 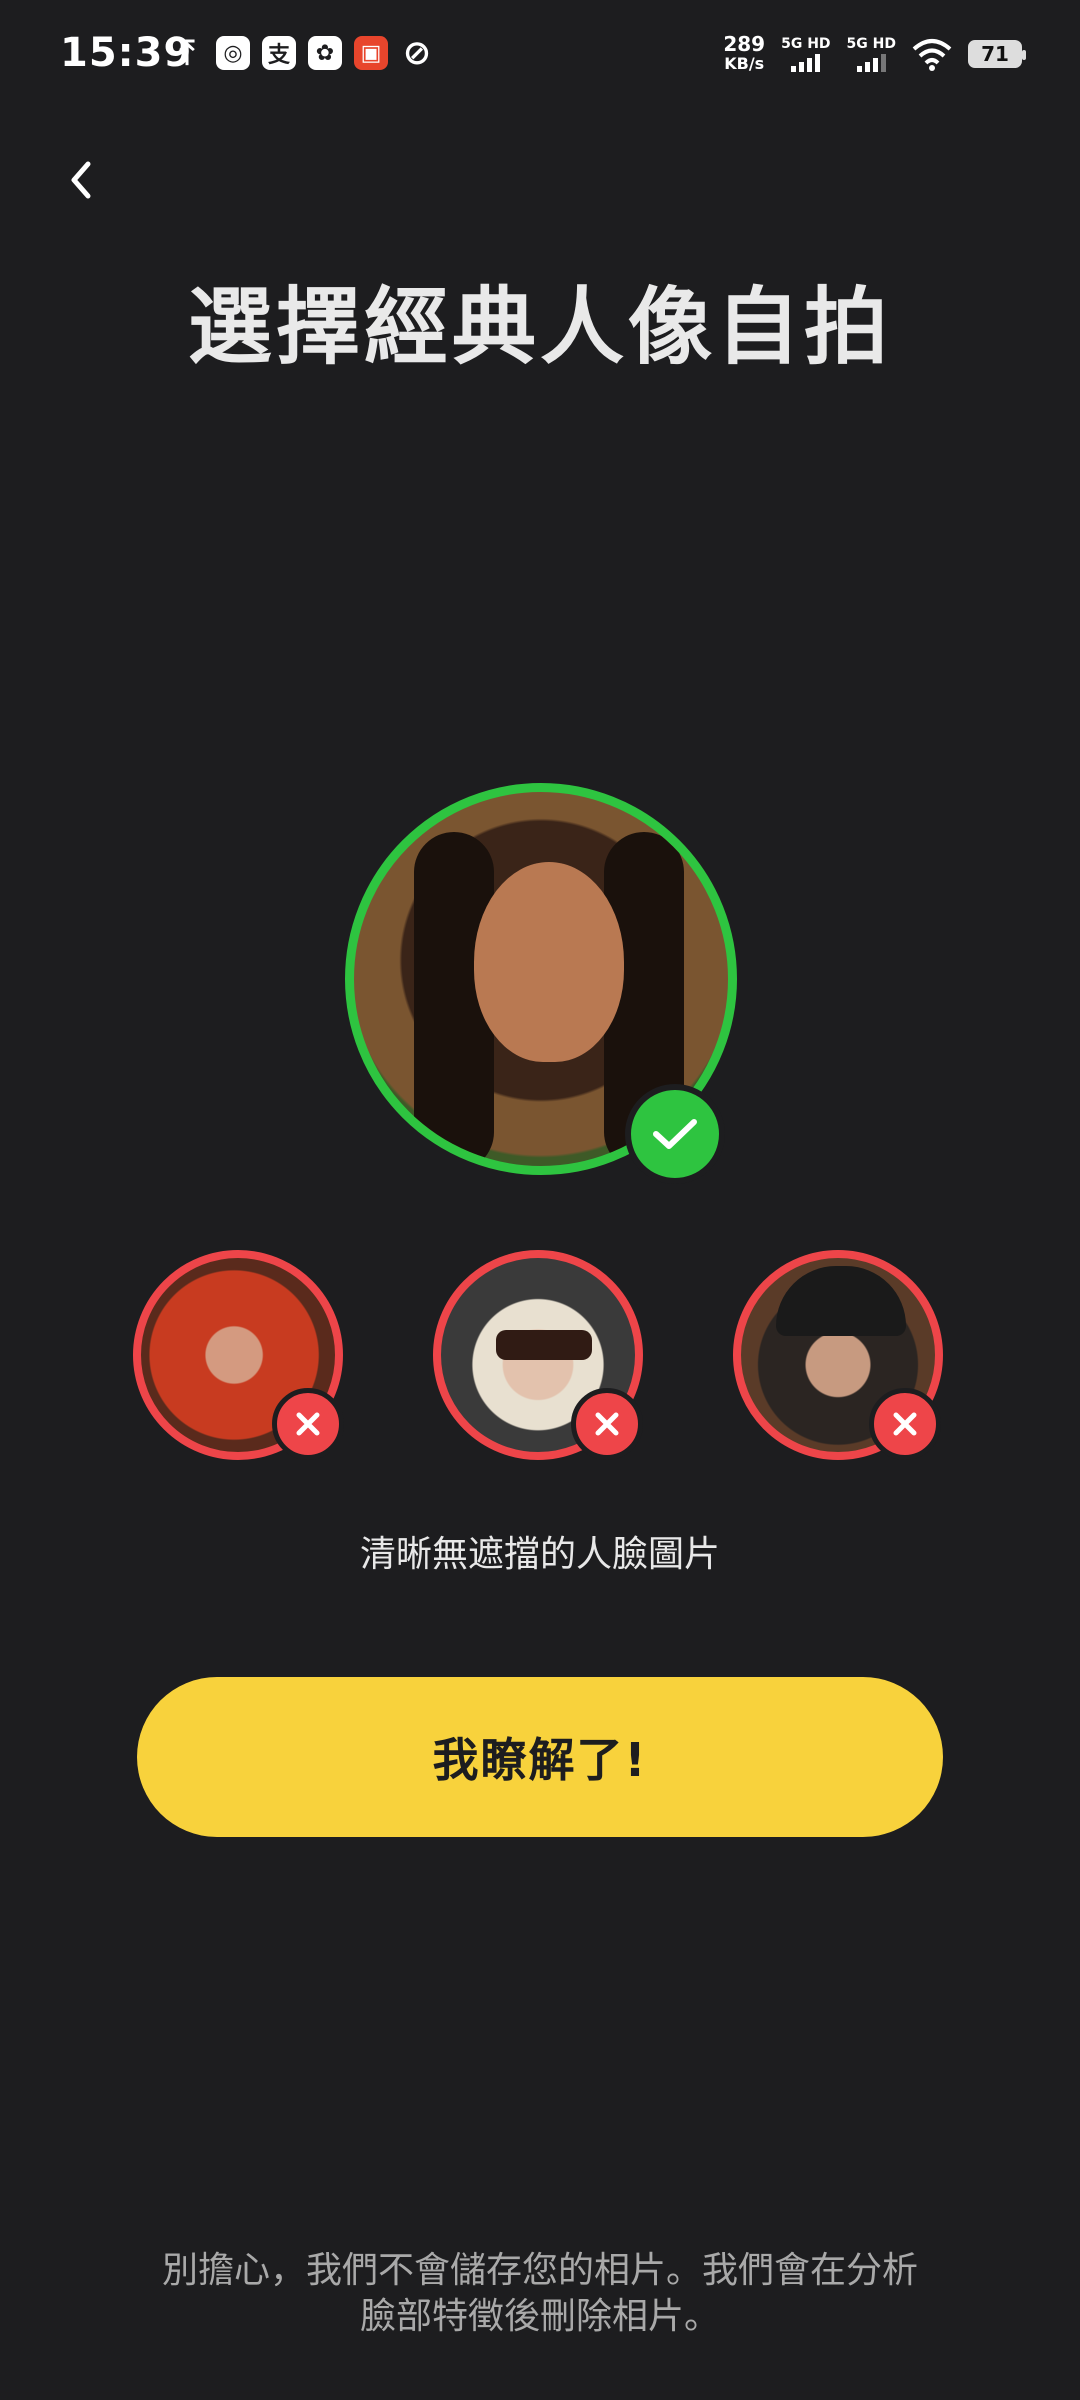 I want to click on battery-icon: 71, so click(x=997, y=54).